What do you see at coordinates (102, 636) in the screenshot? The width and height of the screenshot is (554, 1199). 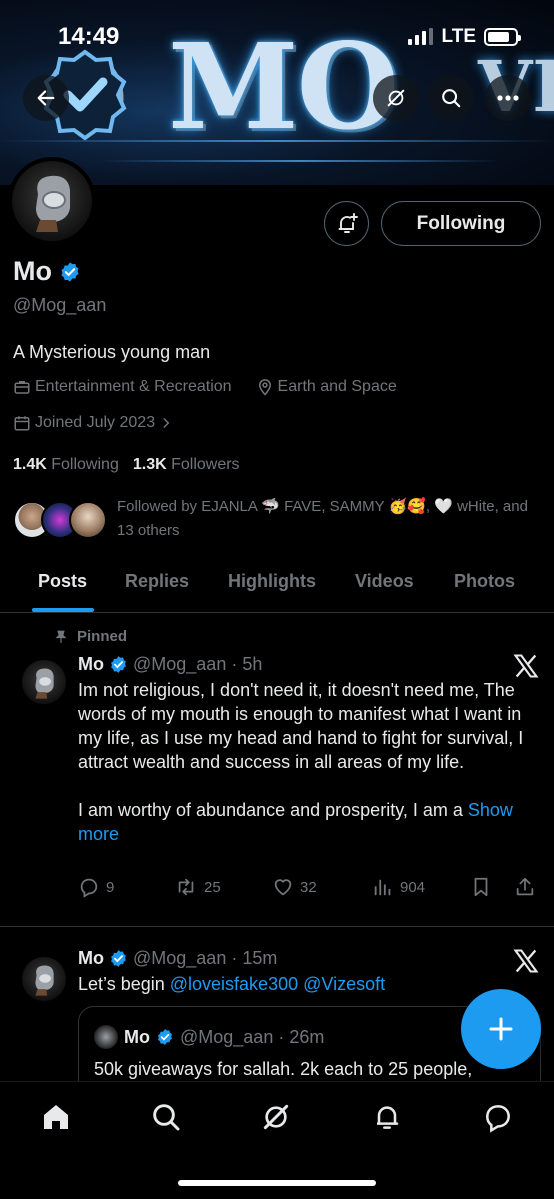 I see `pinned-label: Pinned` at bounding box center [102, 636].